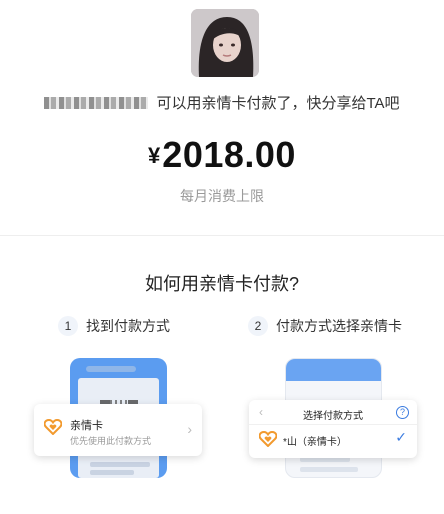  I want to click on share-message-text: 可以用亲情卡付款了，快分享给TA吧, so click(278, 103).